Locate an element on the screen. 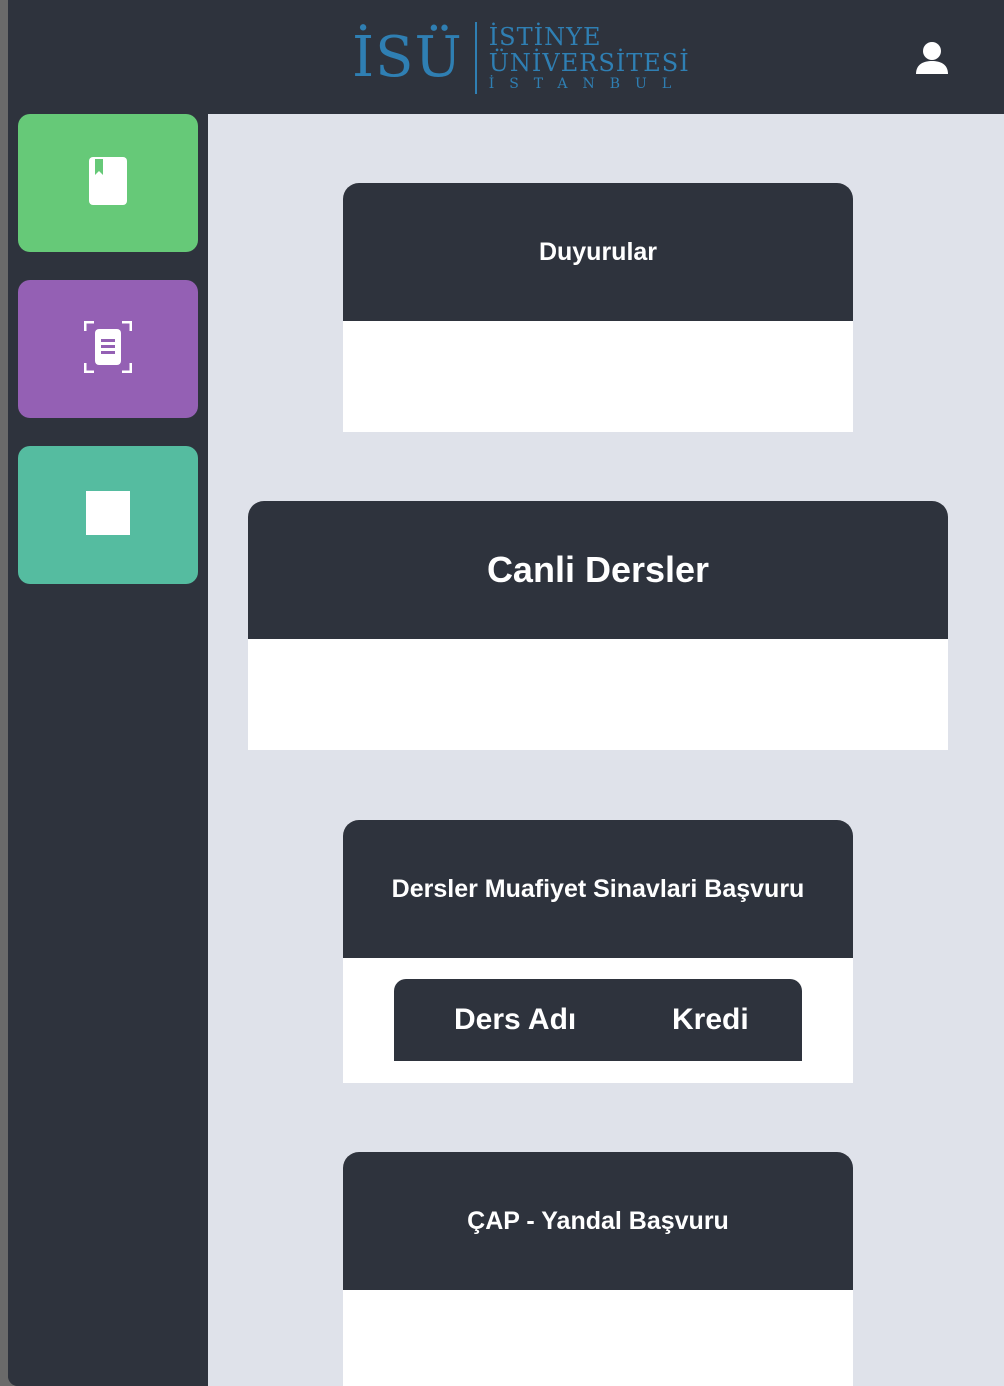 The height and width of the screenshot is (1386, 1004). courses-table-header: Ders Adı Kredi is located at coordinates (598, 1020).